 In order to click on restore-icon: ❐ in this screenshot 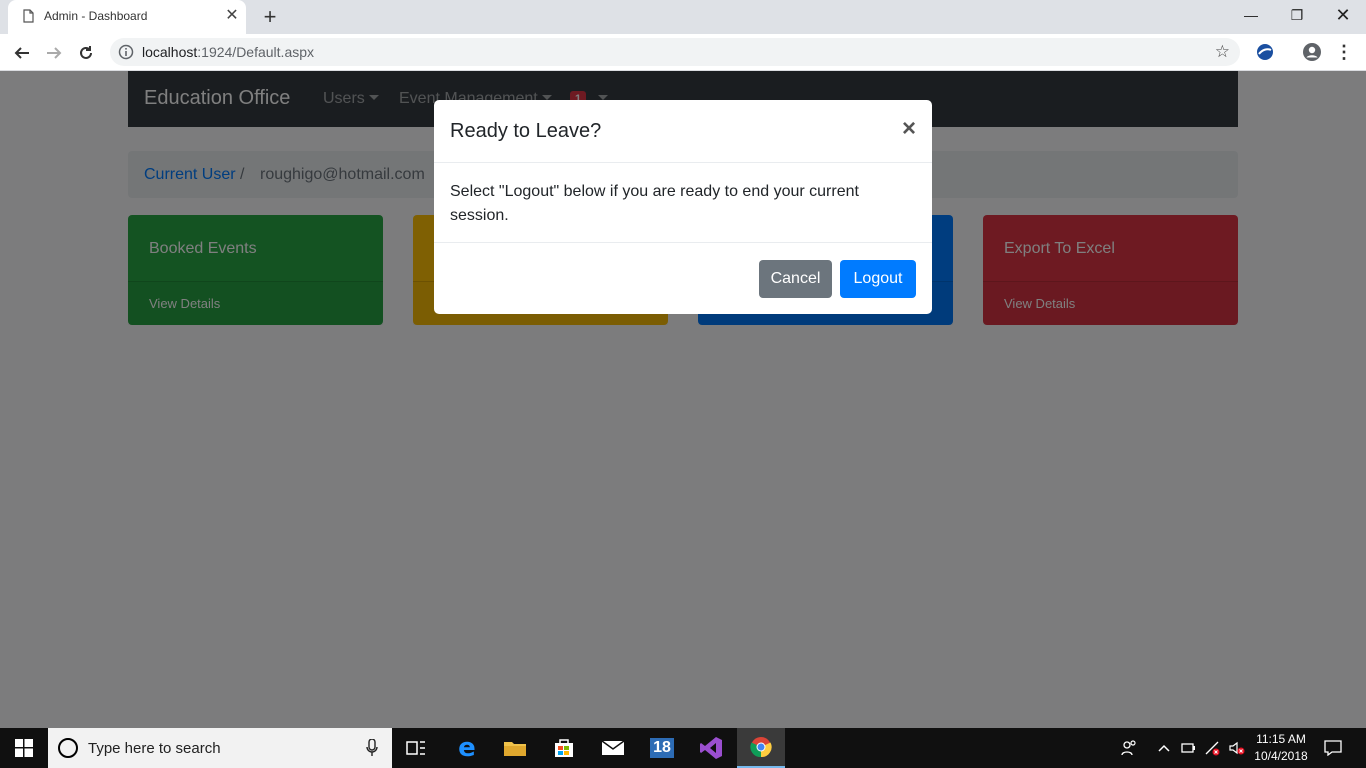, I will do `click(1297, 15)`.